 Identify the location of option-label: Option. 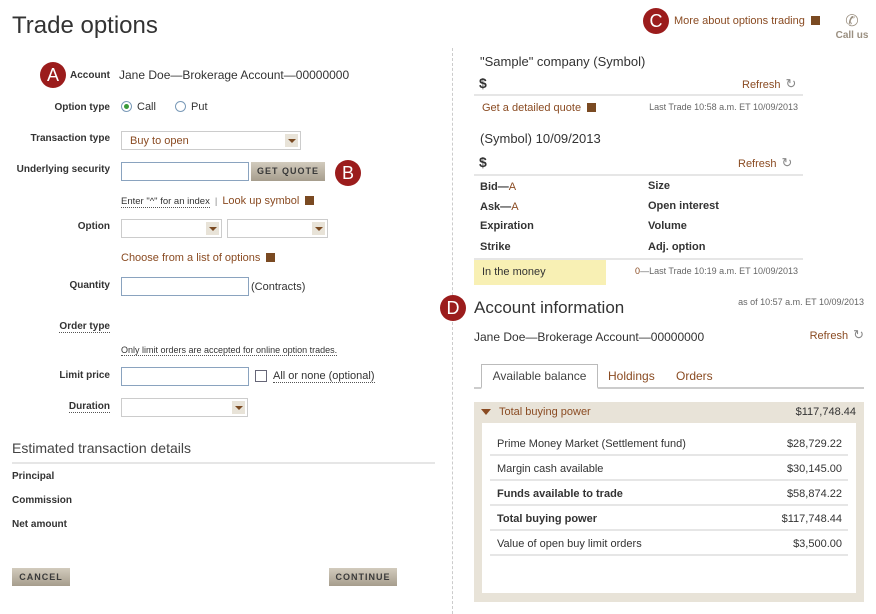
(93, 226).